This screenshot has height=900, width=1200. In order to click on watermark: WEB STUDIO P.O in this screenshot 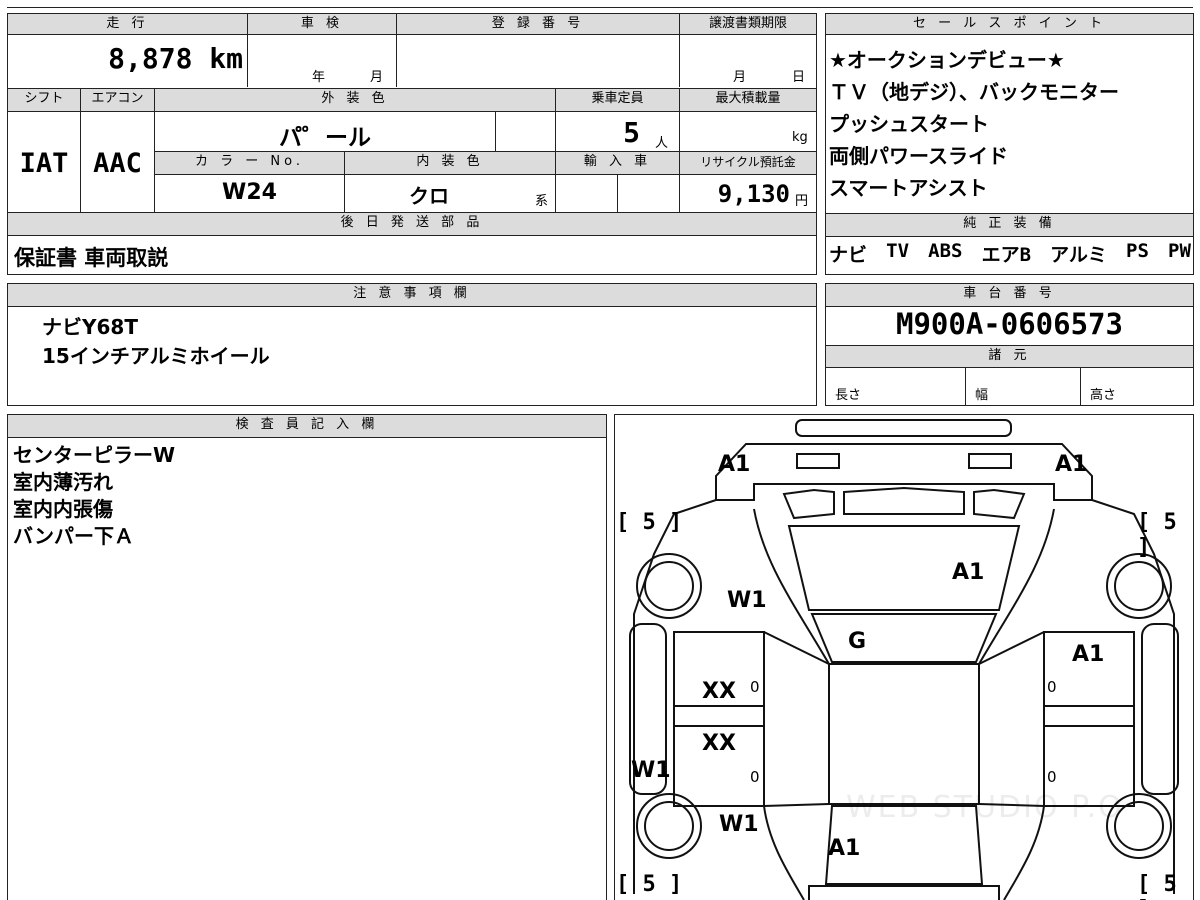, I will do `click(985, 807)`.